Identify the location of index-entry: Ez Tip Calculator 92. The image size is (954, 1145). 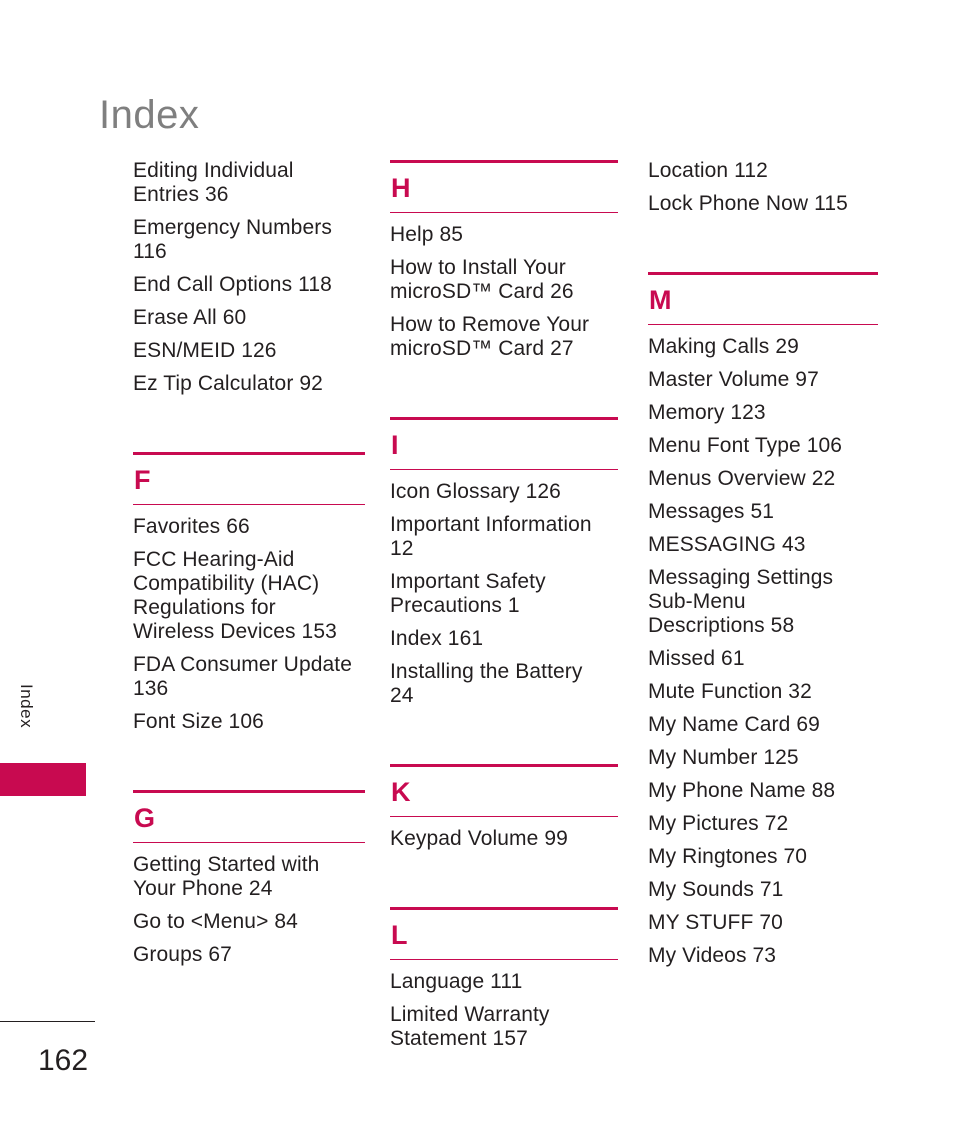
(249, 383).